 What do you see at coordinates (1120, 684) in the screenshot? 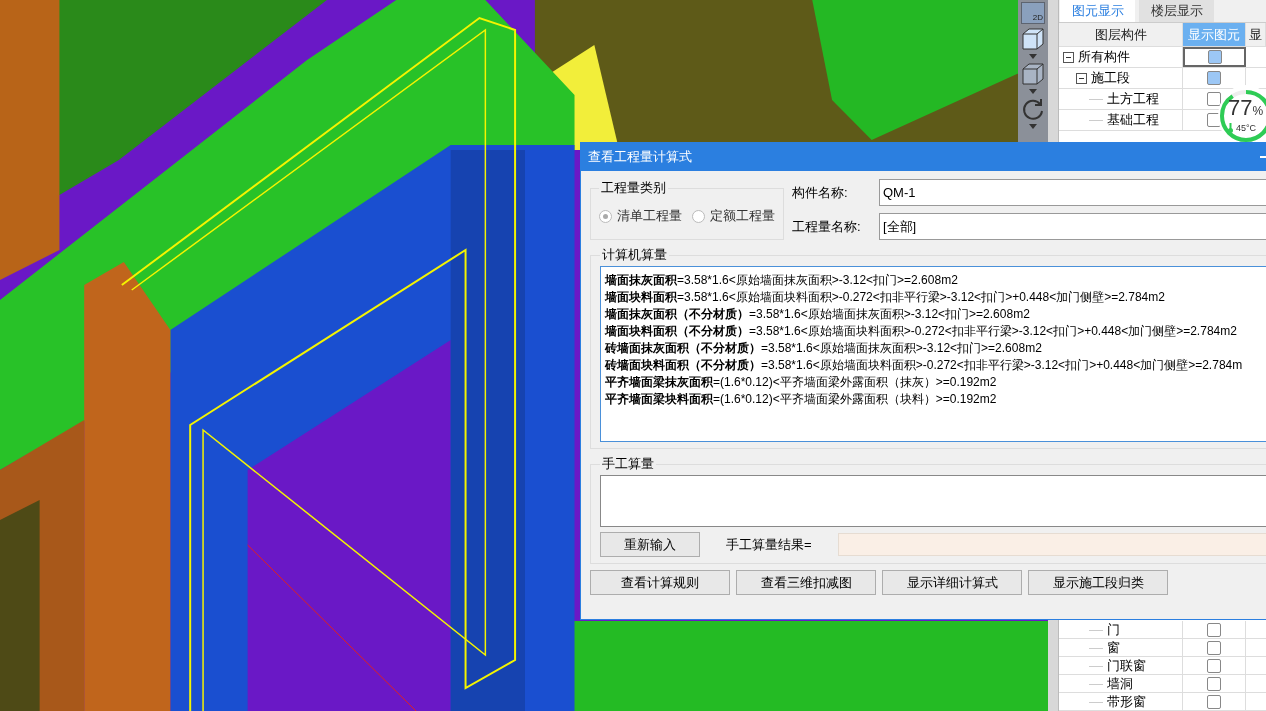
I see `tree-item: 墙洞` at bounding box center [1120, 684].